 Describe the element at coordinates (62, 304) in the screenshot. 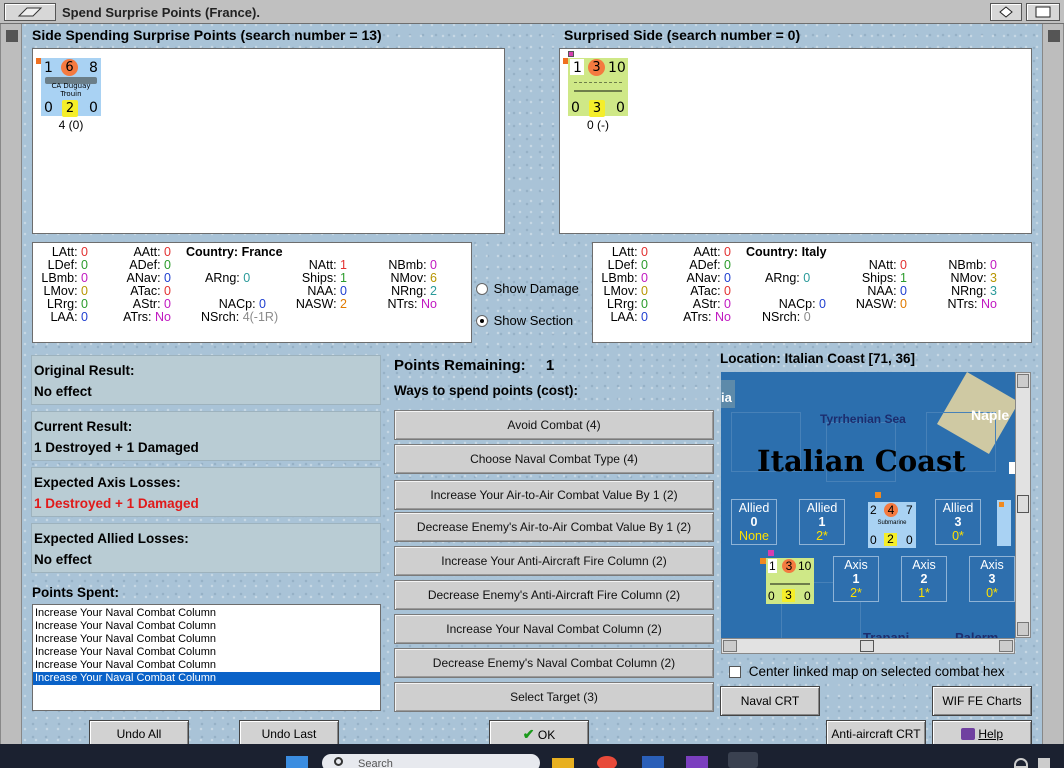

I see `stat-label: LRrg:` at that location.